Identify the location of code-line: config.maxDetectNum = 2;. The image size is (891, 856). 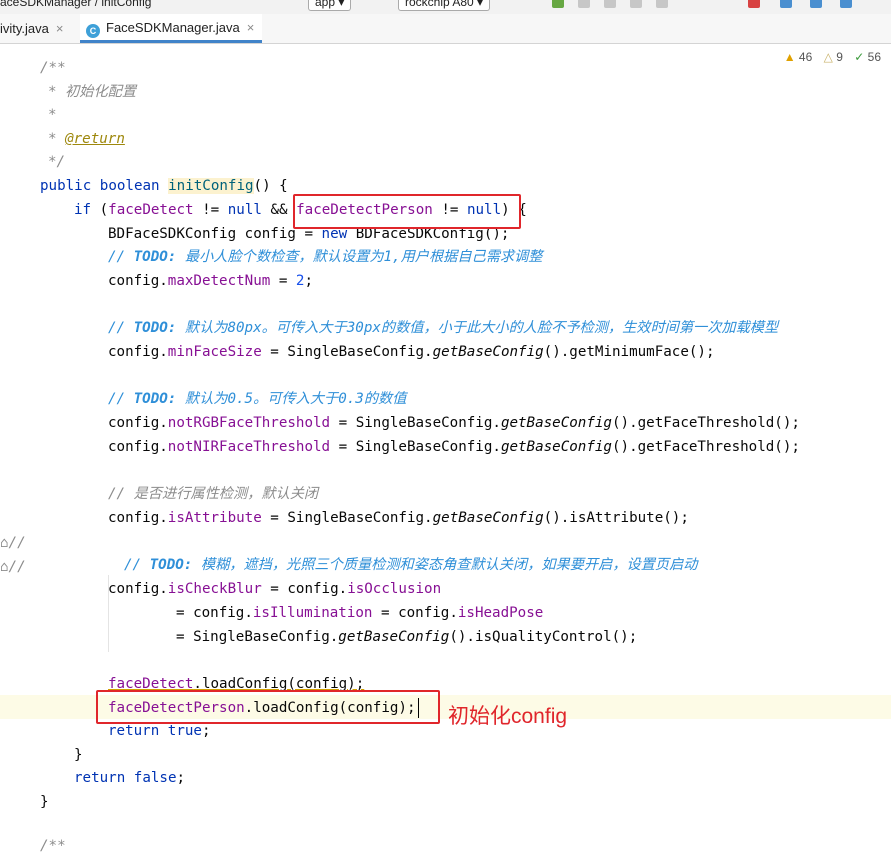
(211, 281).